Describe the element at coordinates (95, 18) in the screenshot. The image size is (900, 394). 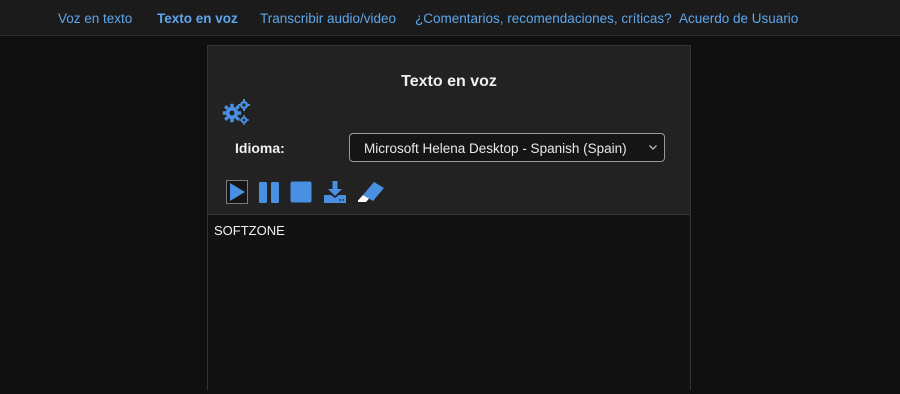
I see `nav-voz-en-texto: Voz en texto` at that location.